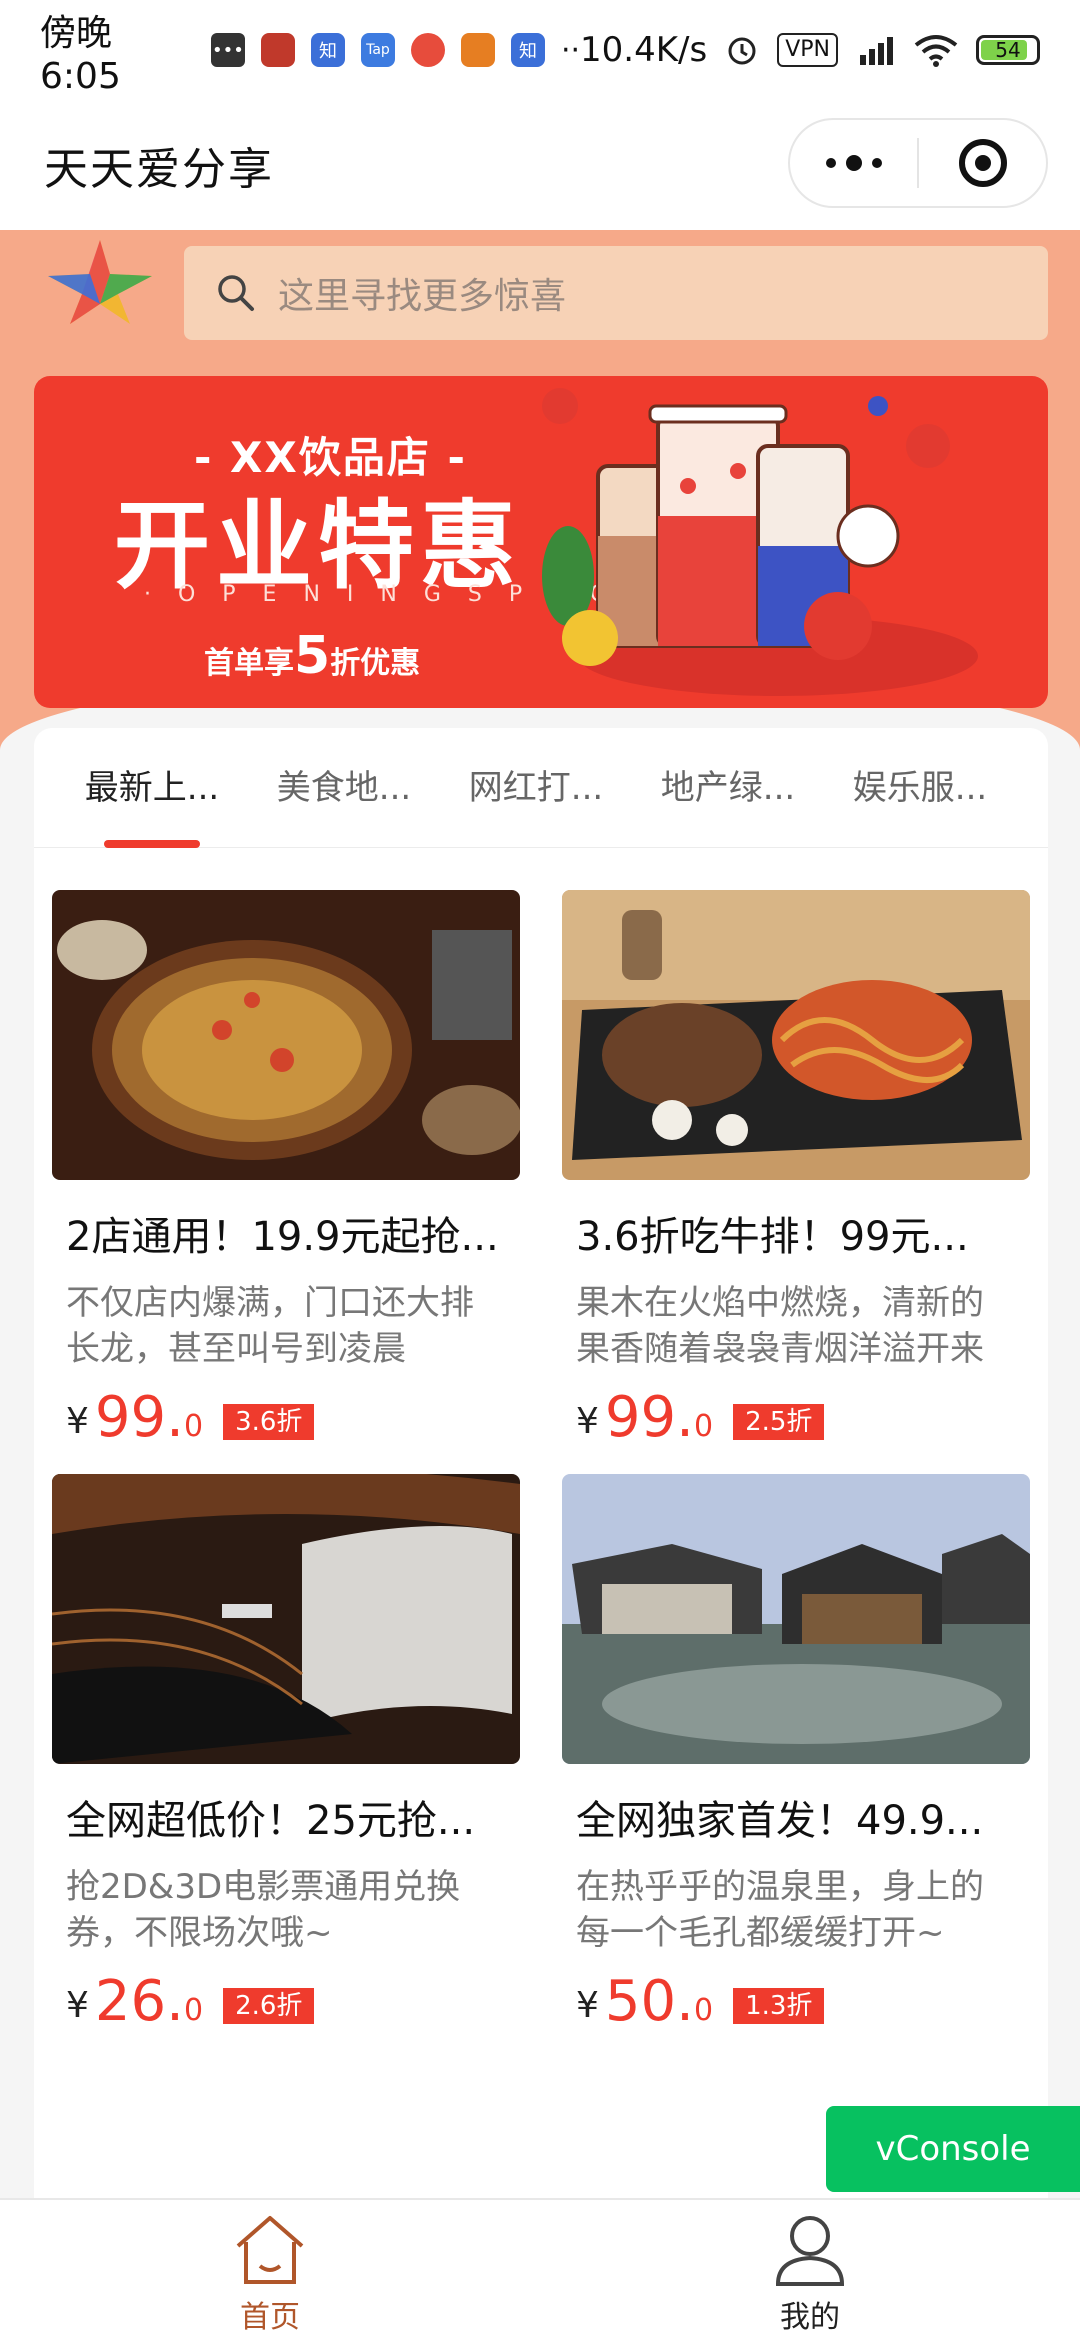 This screenshot has width=1080, height=2340. I want to click on product-desc: 不仅店内爆满，门口还大排长龙，甚至叫号到凌晨, so click(270, 1326).